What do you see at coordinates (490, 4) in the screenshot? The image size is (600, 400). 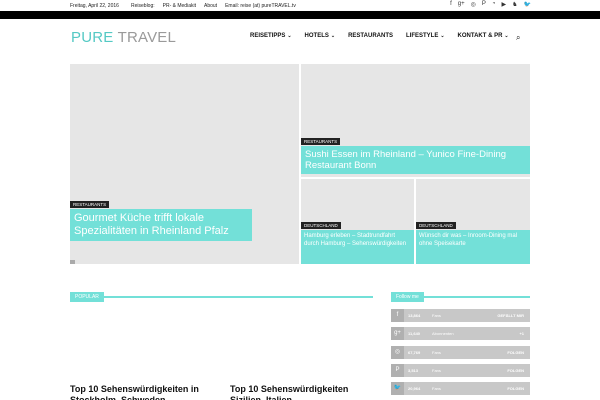 I see `top-social-icons: f g+ ◎ P ◔ ▶ ♞ 🐦` at bounding box center [490, 4].